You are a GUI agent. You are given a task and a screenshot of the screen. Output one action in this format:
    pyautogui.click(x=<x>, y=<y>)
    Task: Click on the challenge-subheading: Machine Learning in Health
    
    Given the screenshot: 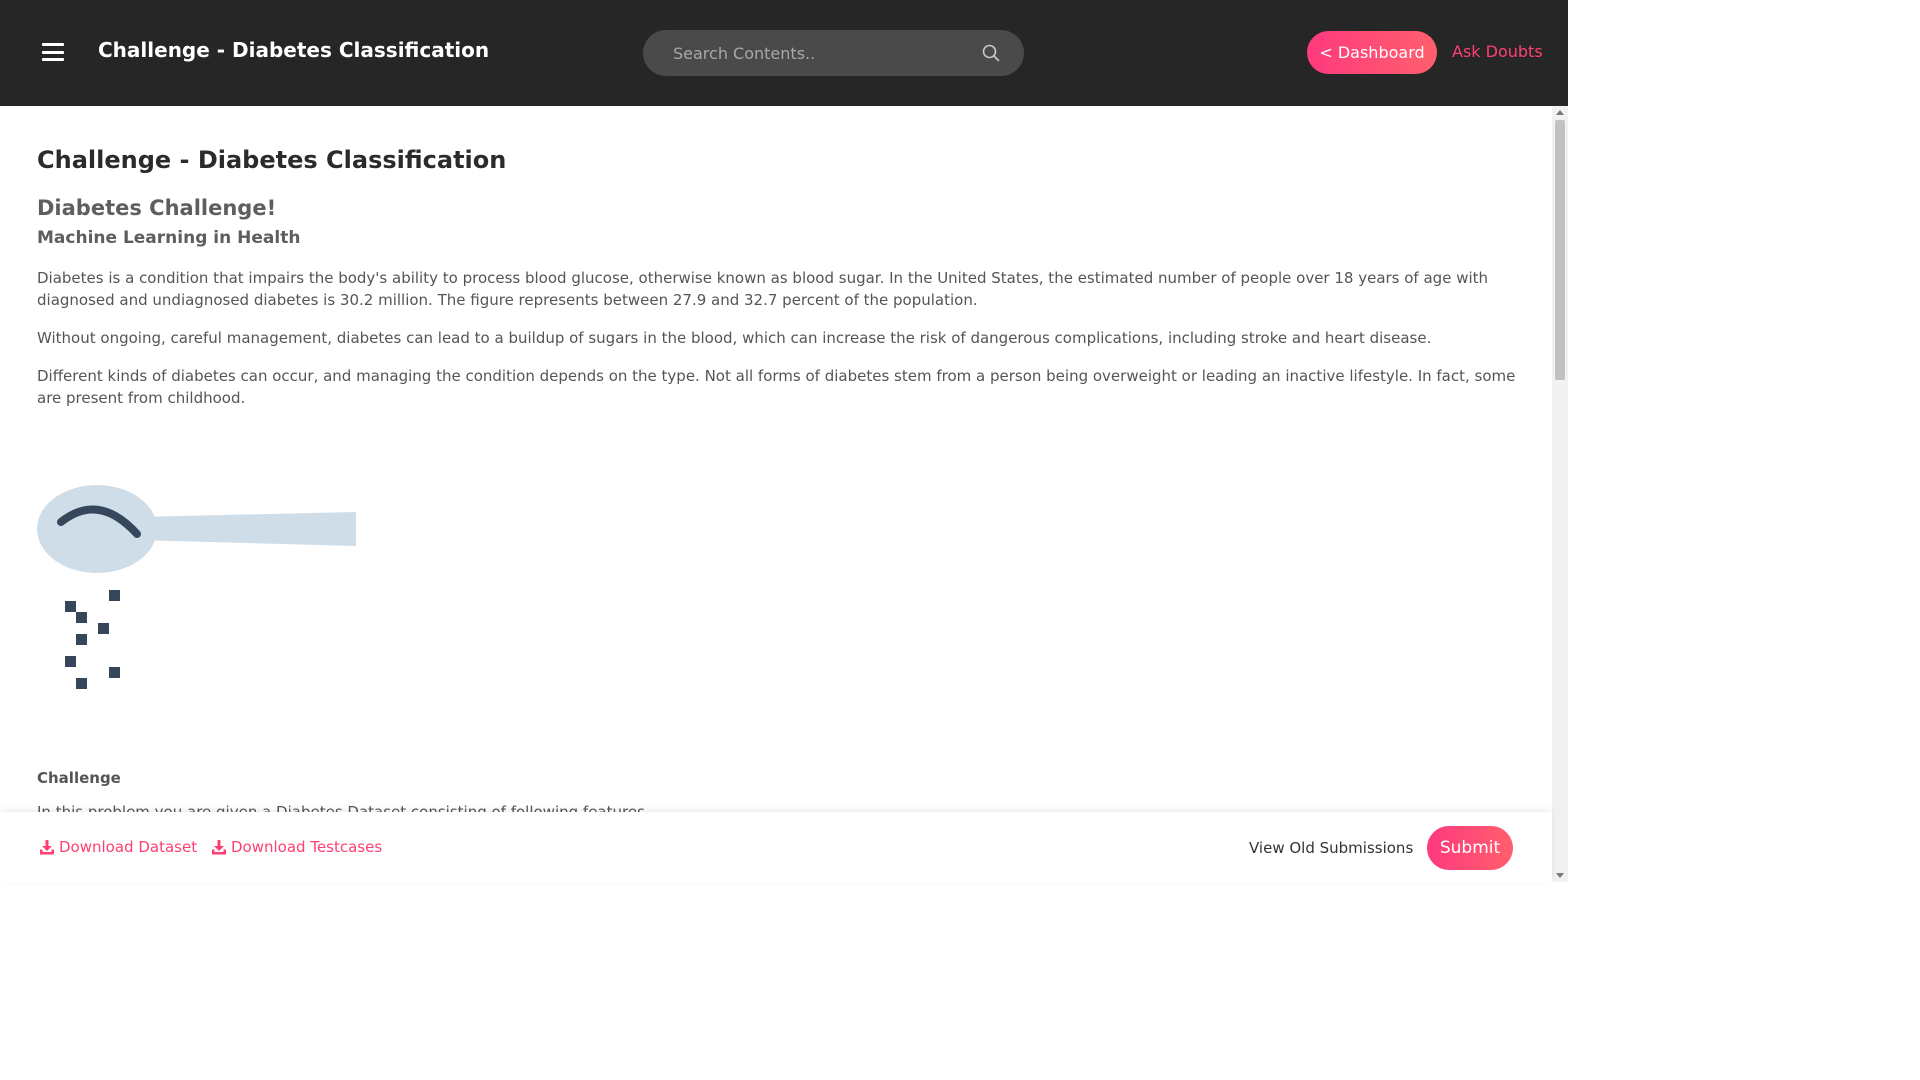 What is the action you would take?
    pyautogui.click(x=169, y=238)
    